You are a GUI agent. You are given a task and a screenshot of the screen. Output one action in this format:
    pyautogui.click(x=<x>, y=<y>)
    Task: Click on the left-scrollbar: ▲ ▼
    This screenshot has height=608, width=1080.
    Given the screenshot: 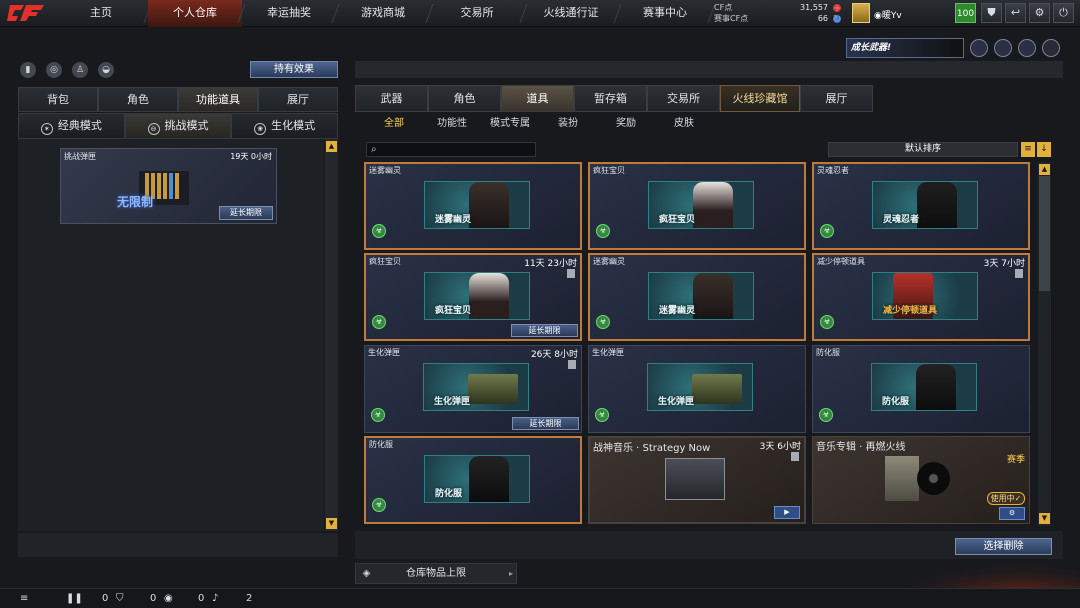 What is the action you would take?
    pyautogui.click(x=331, y=335)
    